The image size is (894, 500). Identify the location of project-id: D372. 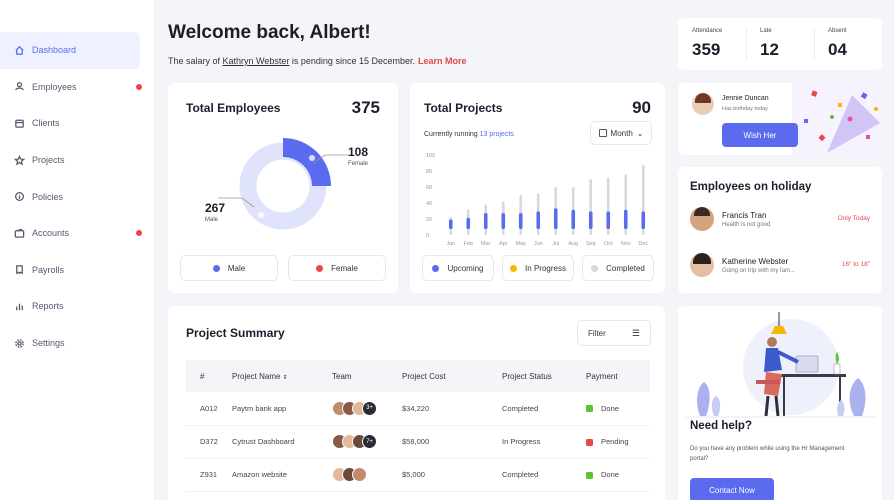
(209, 442).